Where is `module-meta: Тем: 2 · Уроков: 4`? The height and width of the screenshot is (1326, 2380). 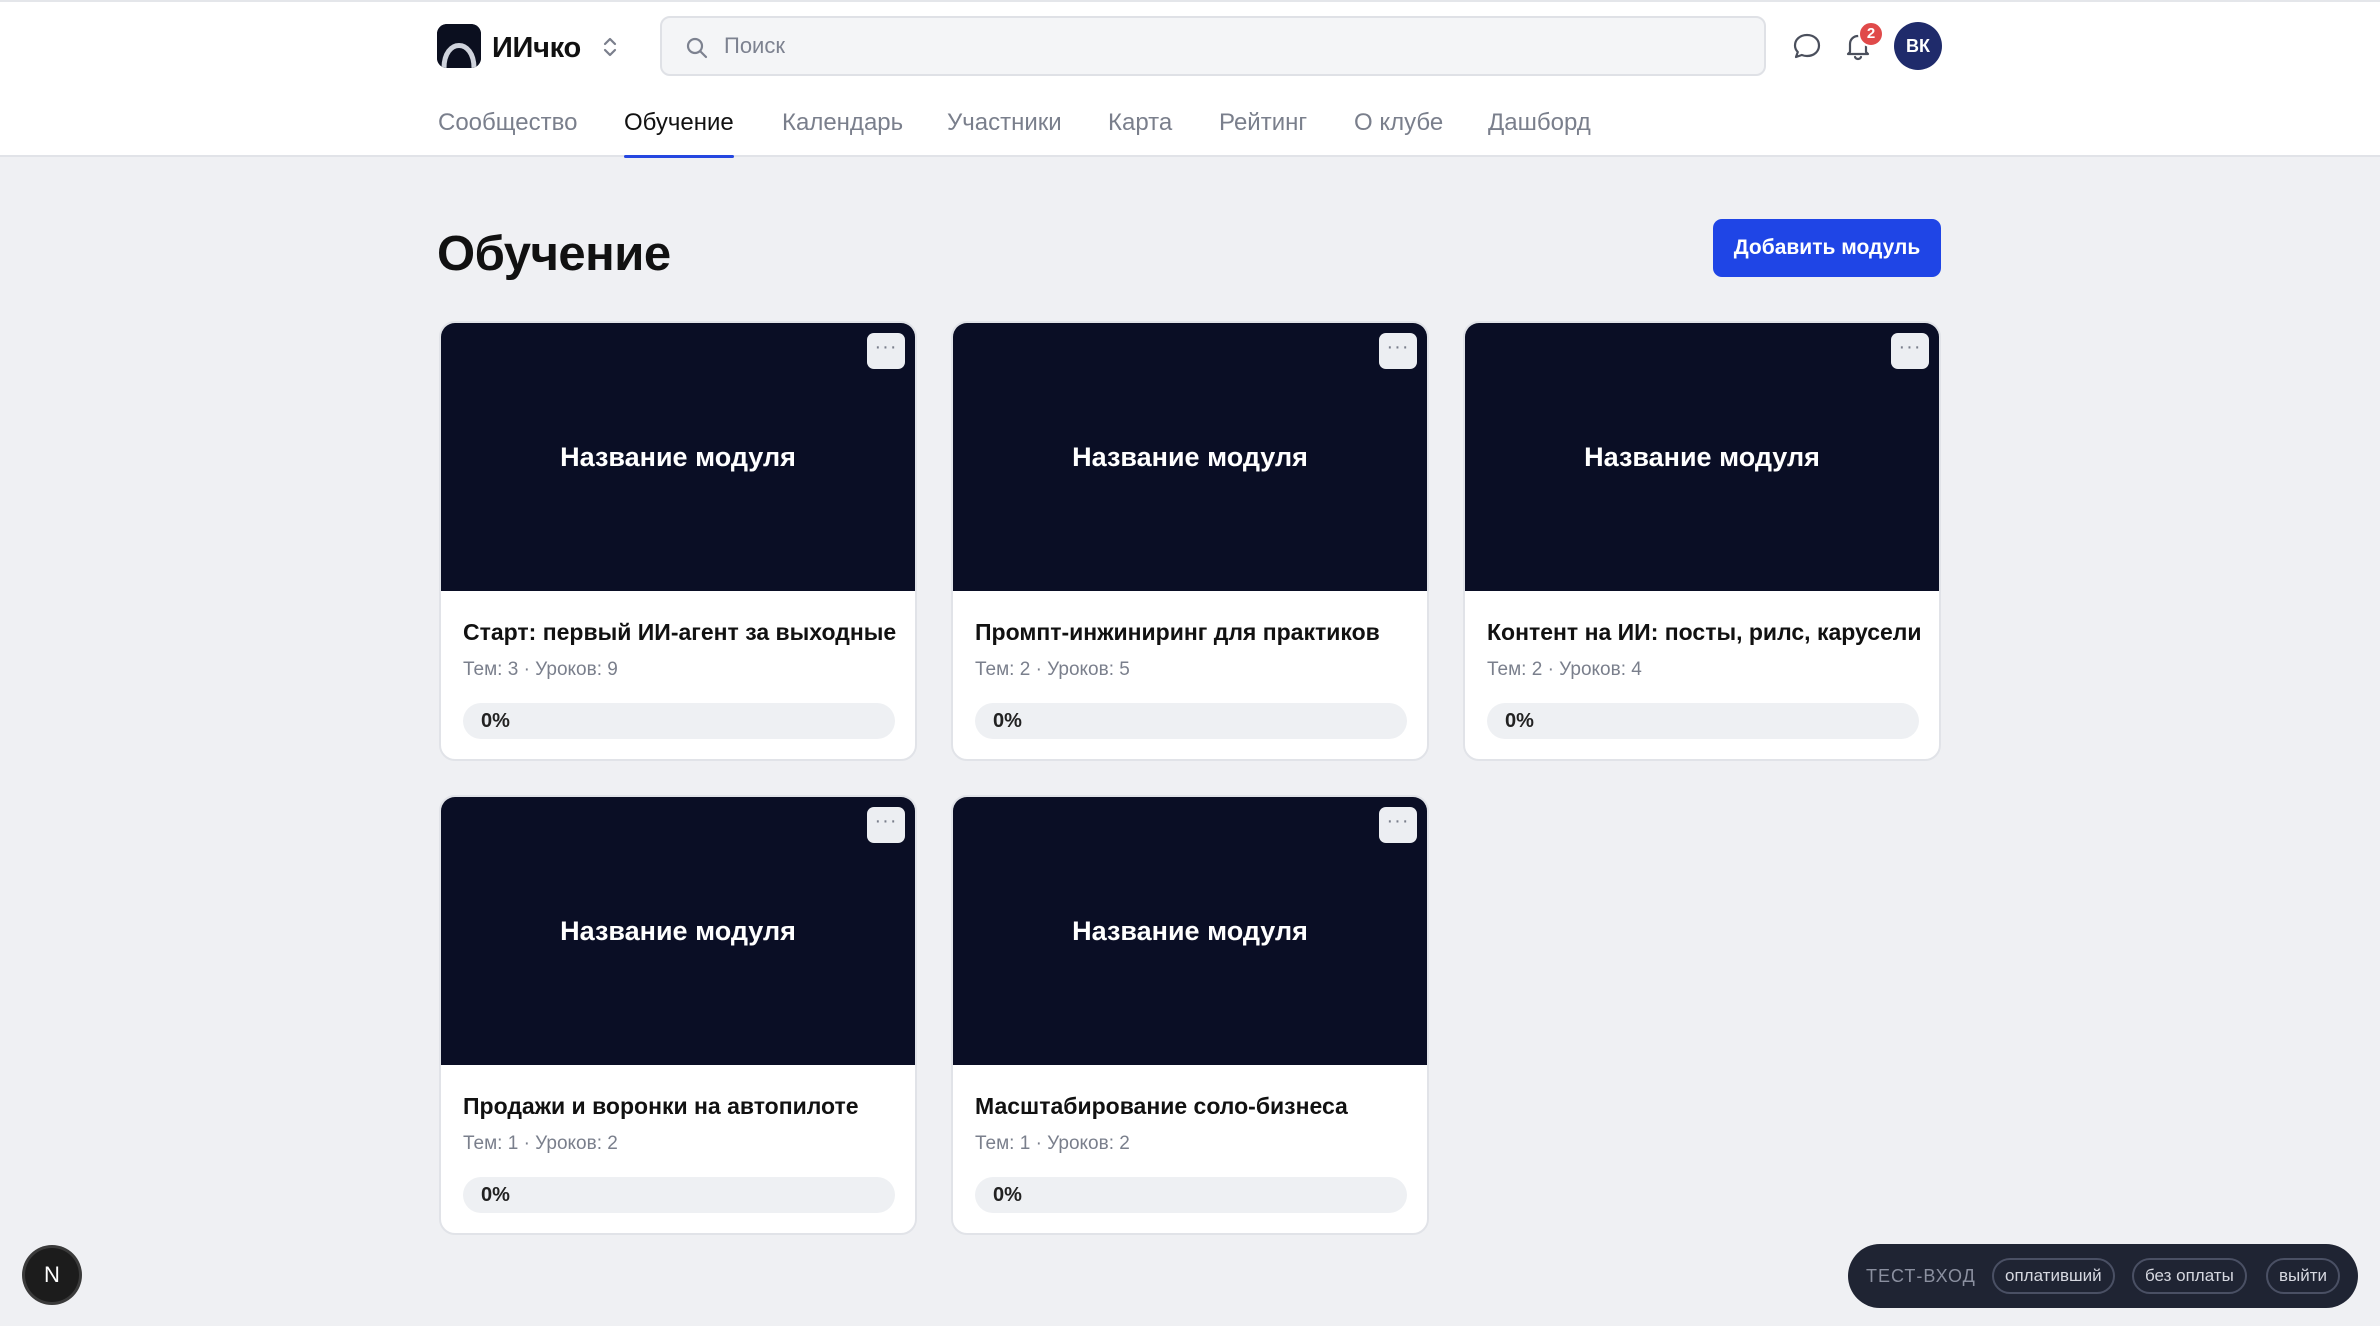
module-meta: Тем: 2 · Уроков: 4 is located at coordinates (1564, 669).